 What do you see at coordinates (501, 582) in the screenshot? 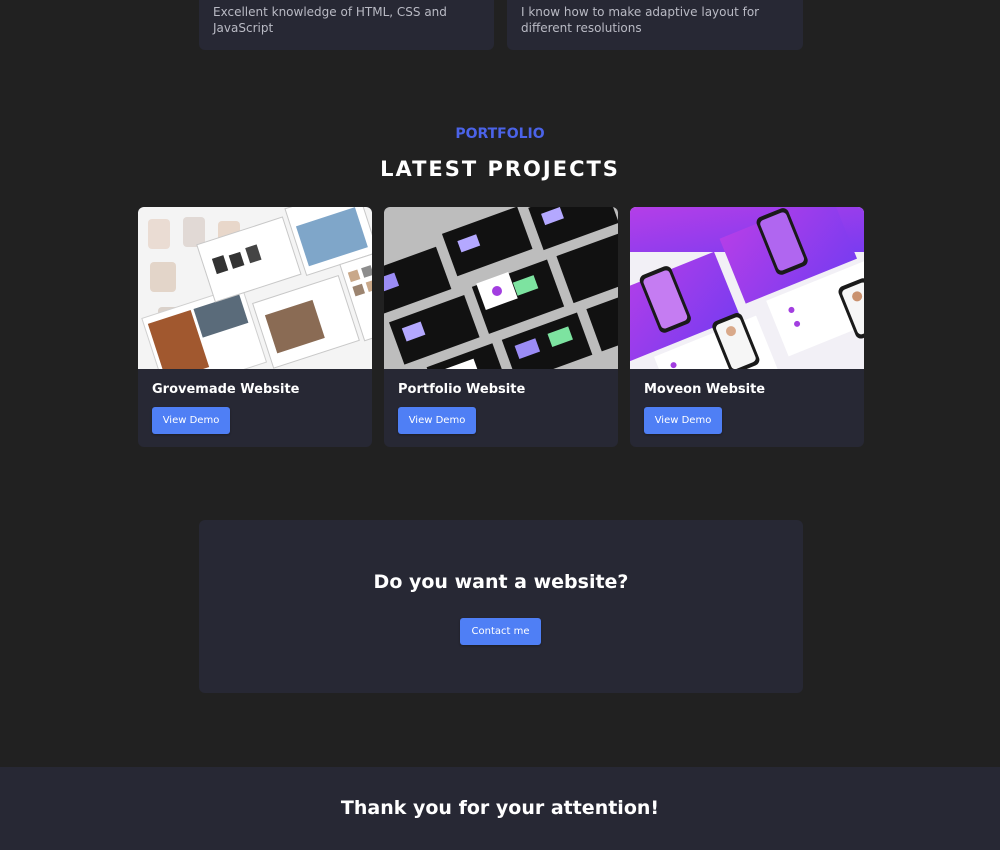
I see `cta-title: Do you want a website?` at bounding box center [501, 582].